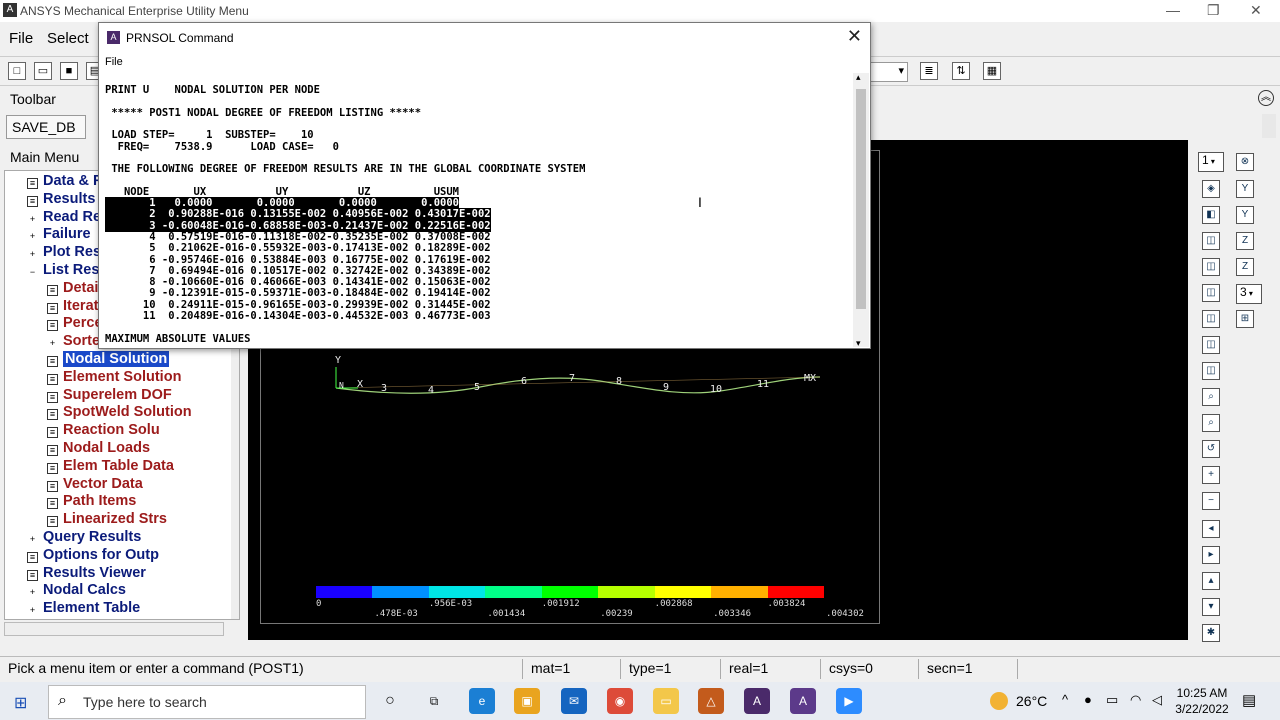 The width and height of the screenshot is (1280, 720). I want to click on tree-item: ≡ Options for Outp, so click(93, 555).